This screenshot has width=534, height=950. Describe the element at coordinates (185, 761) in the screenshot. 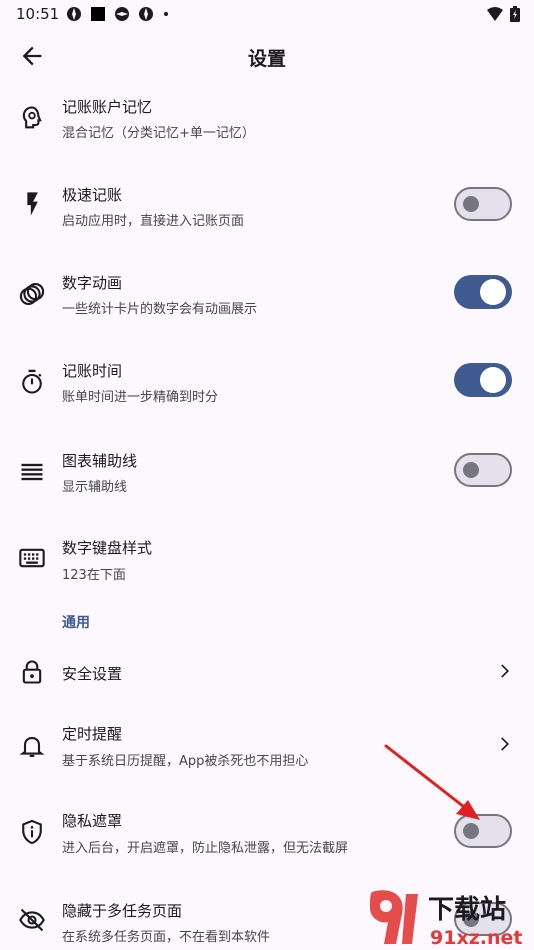

I see `setting-subtitle: 基于系统日历提醒，App被杀死也不用担心` at that location.